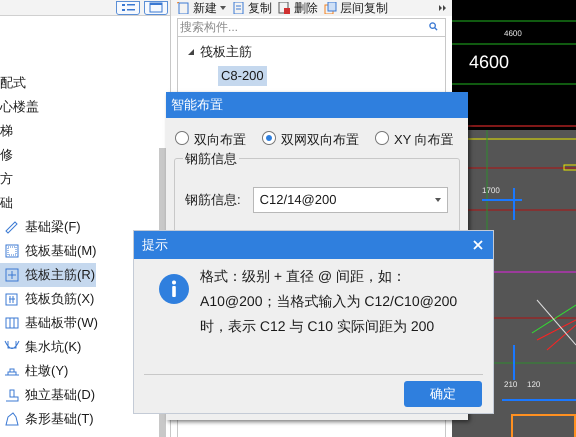  I want to click on tree-item: C8-200, so click(242, 76).